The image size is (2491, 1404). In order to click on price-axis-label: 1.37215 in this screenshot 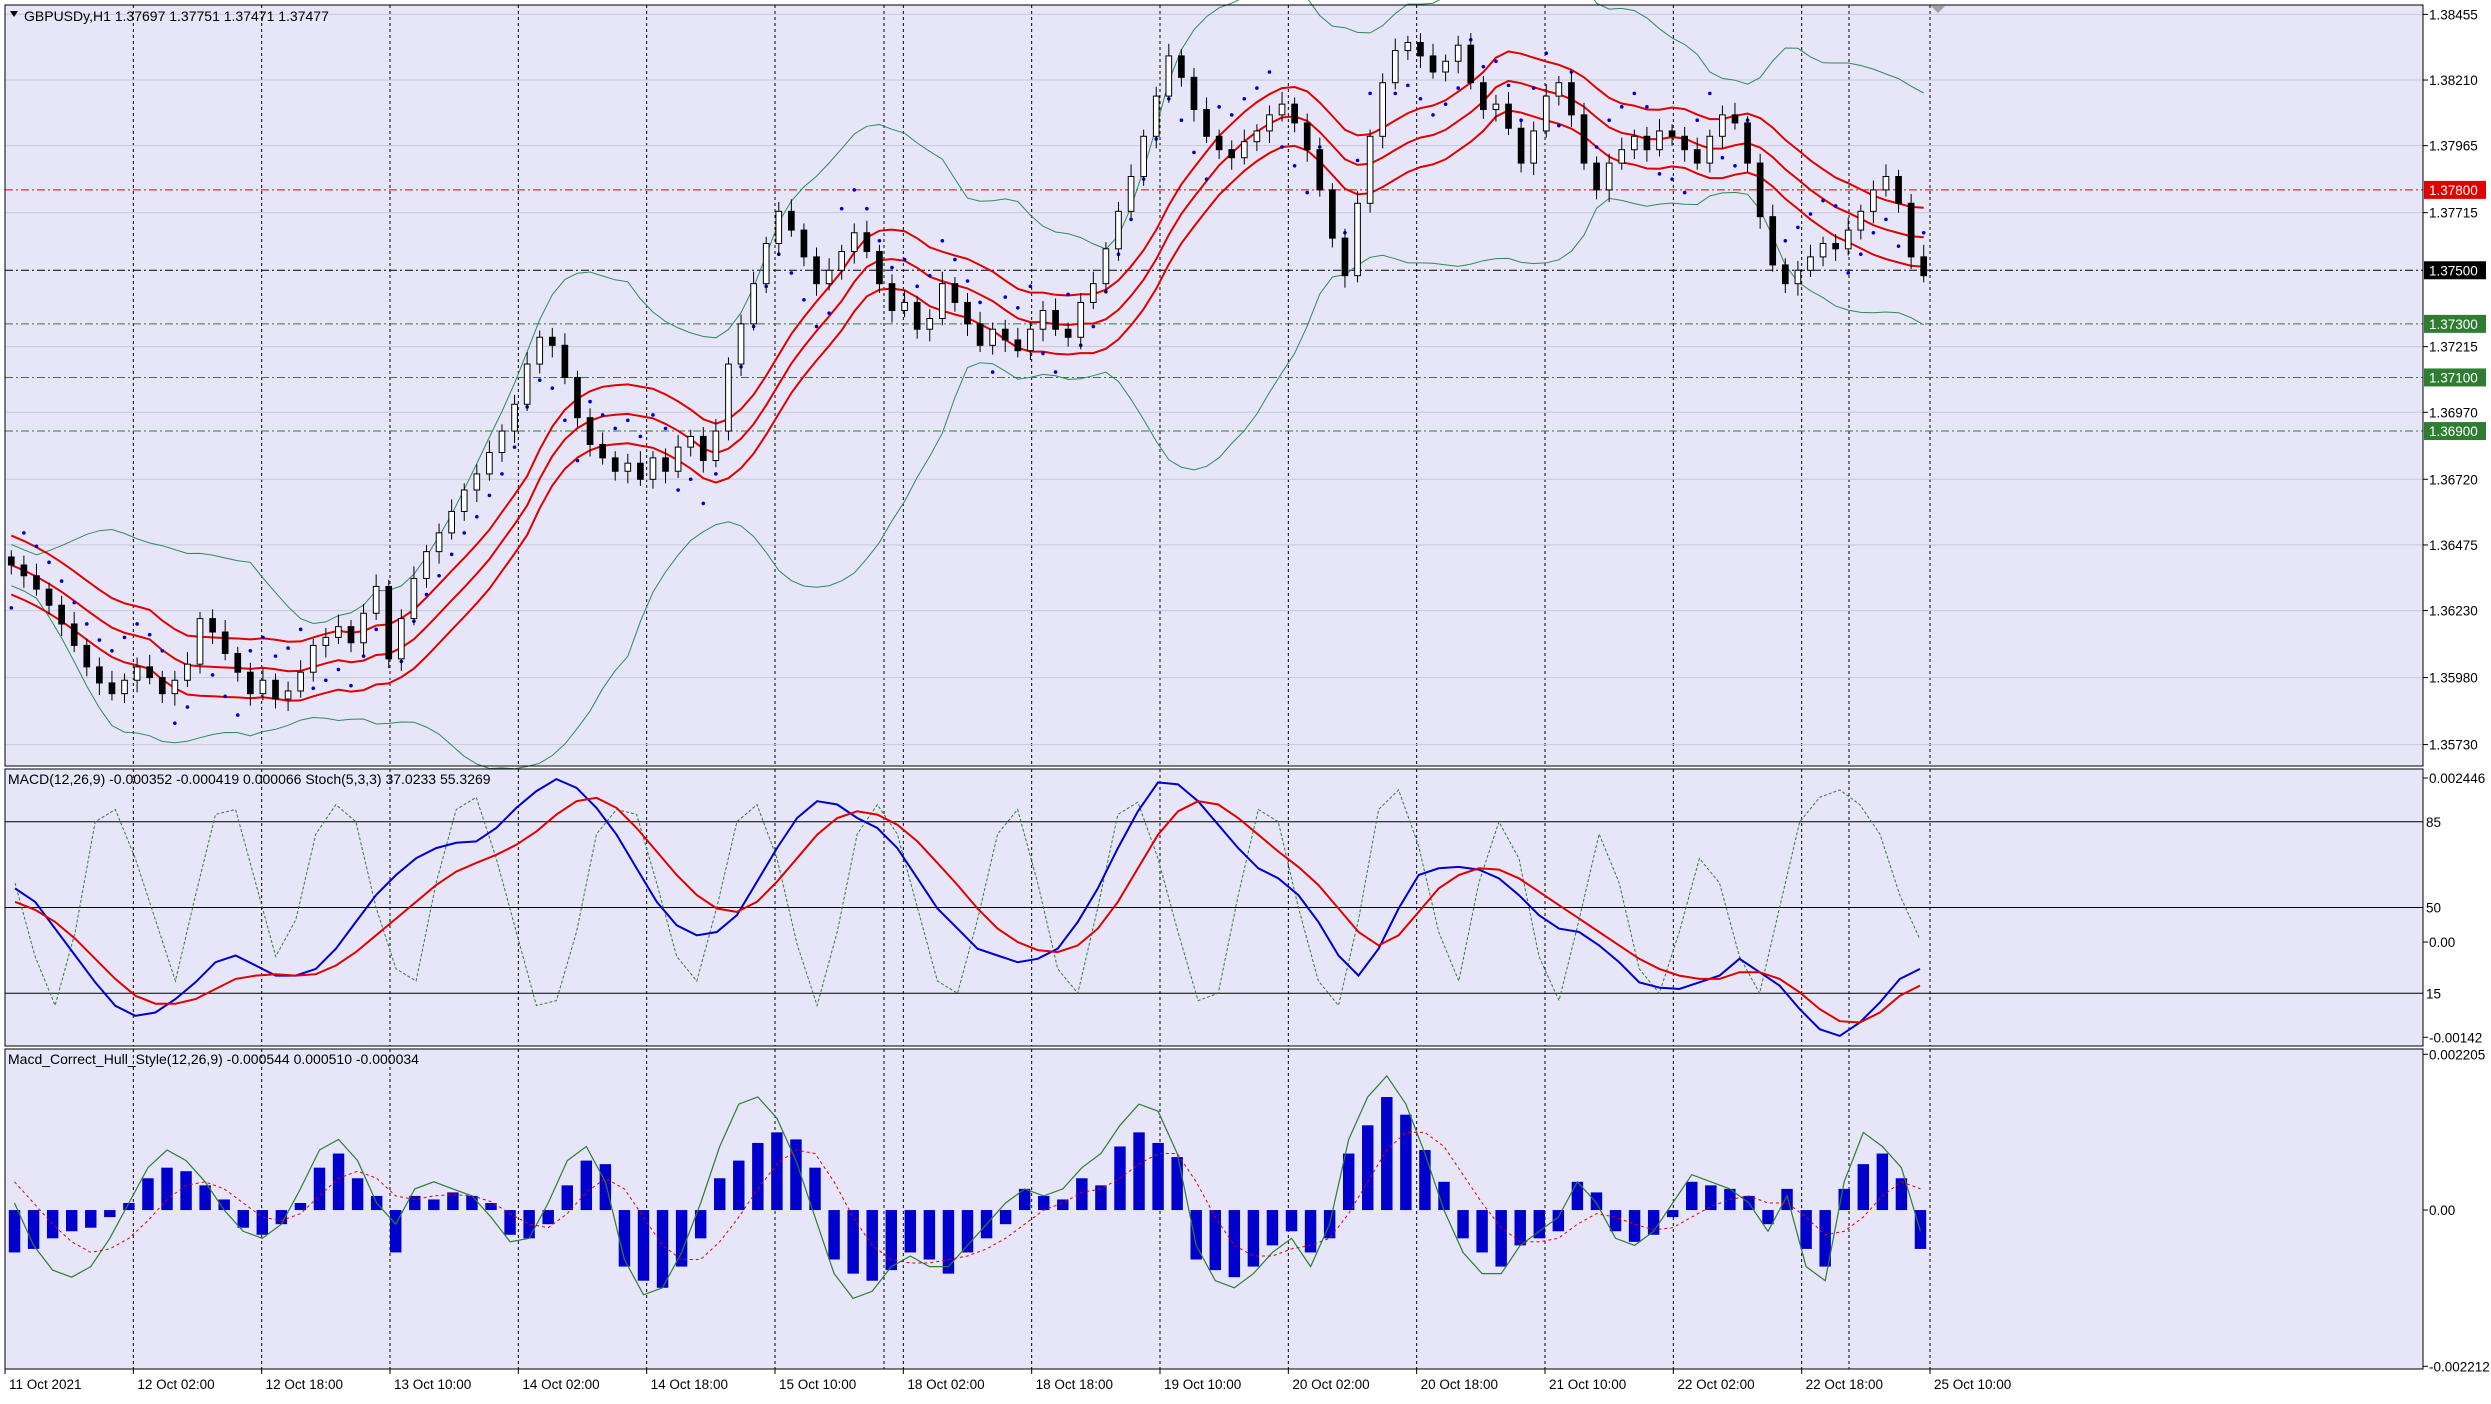, I will do `click(2453, 347)`.